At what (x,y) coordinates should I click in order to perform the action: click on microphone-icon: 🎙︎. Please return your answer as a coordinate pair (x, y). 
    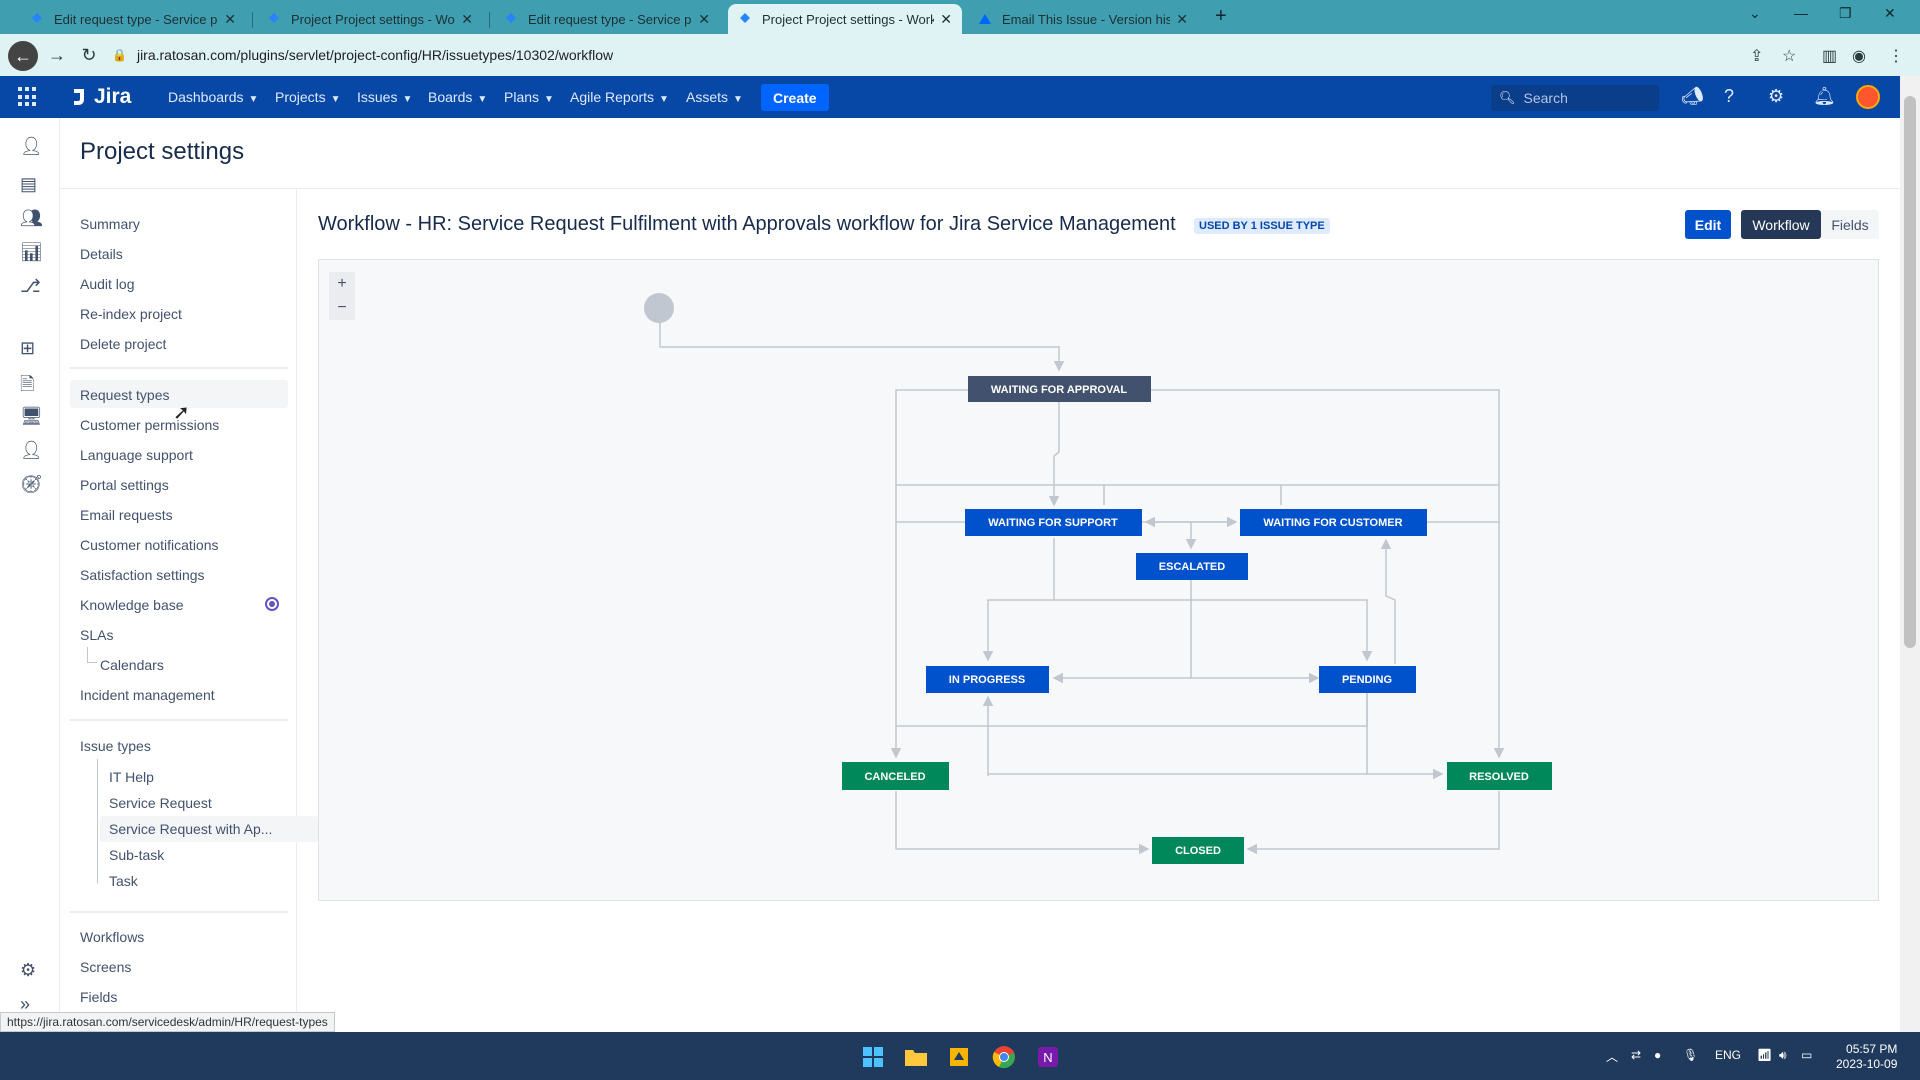
    Looking at the image, I should click on (1690, 1055).